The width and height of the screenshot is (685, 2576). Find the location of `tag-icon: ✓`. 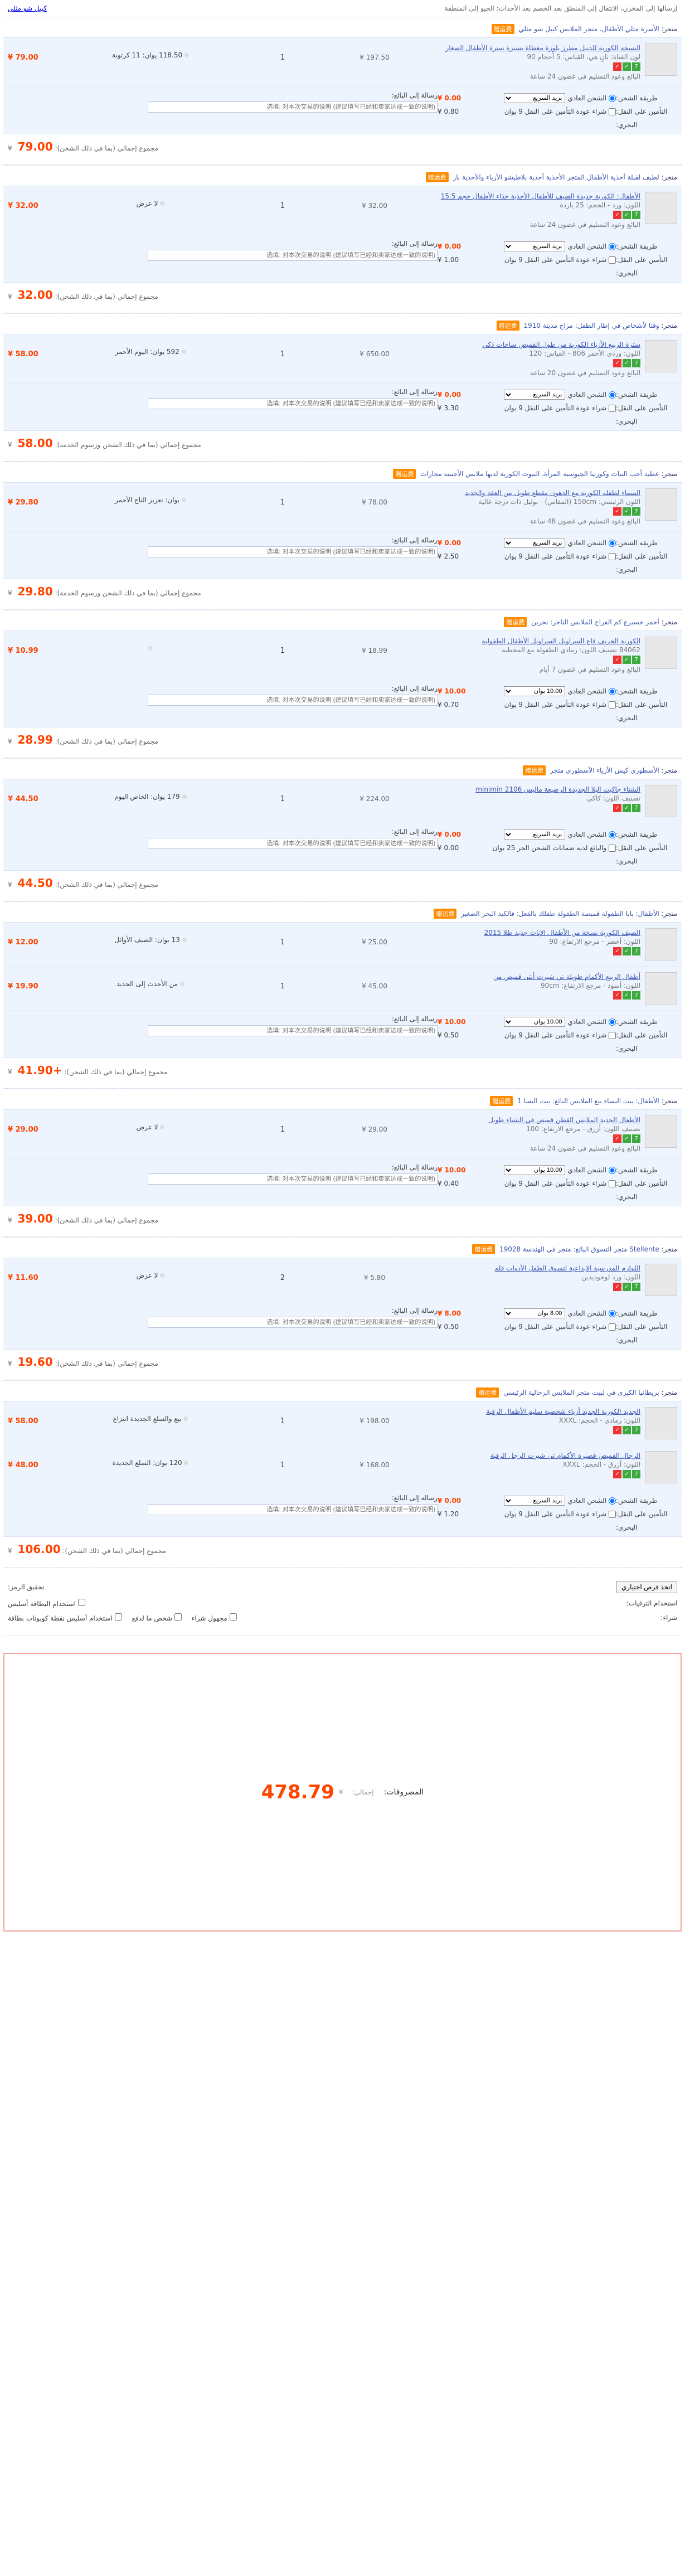

tag-icon: ✓ is located at coordinates (627, 512).